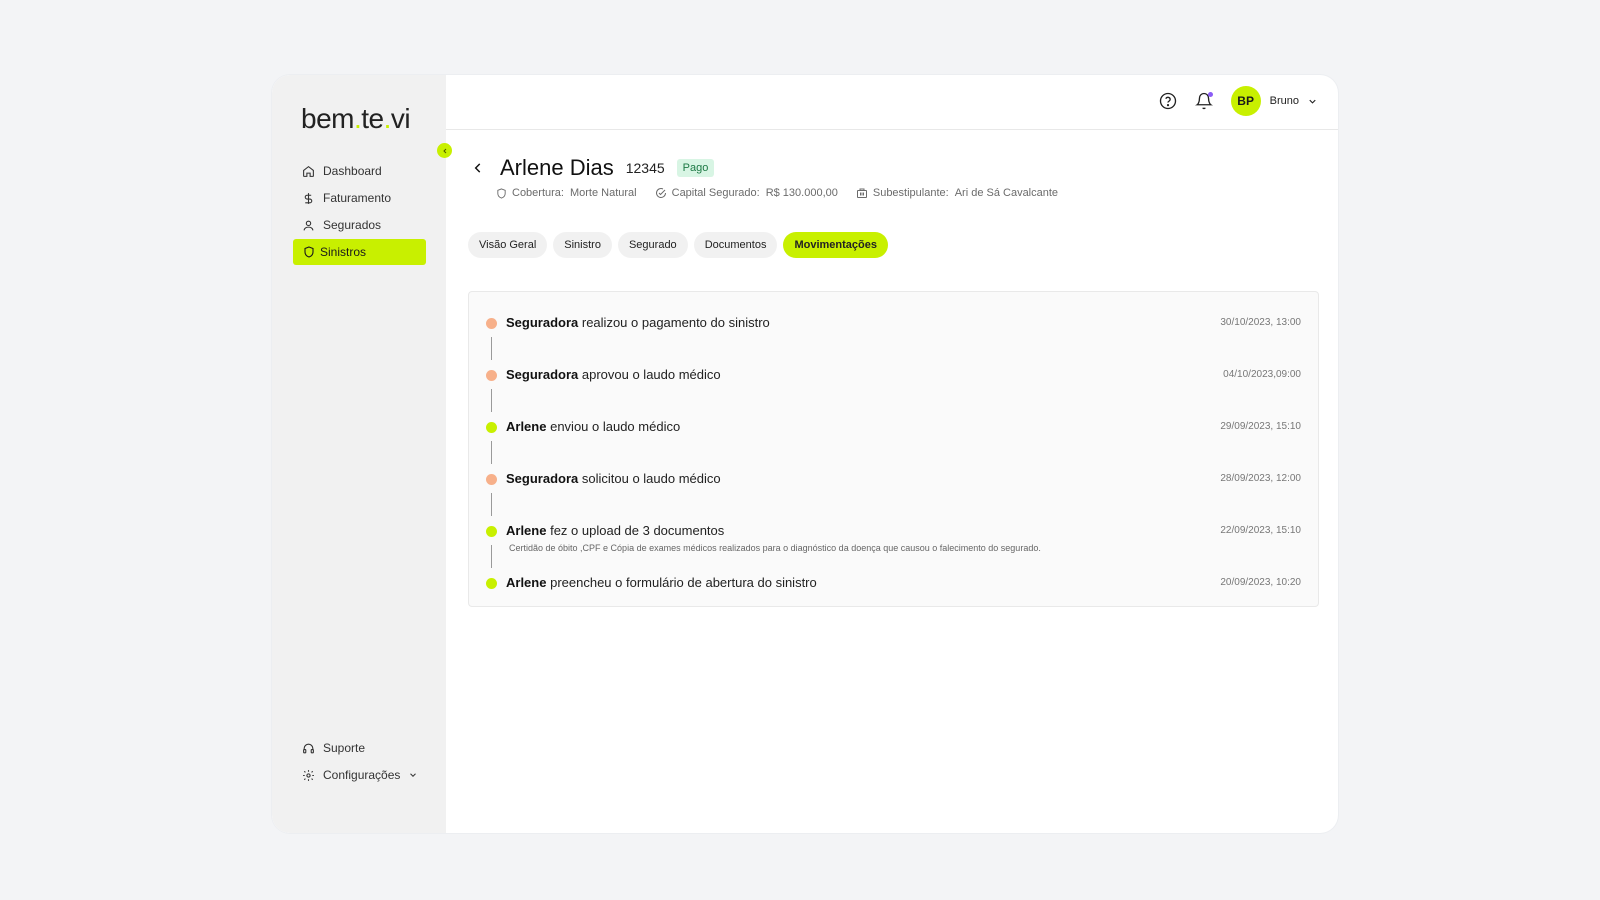 The image size is (1600, 900). I want to click on notifications-button, so click(1204, 101).